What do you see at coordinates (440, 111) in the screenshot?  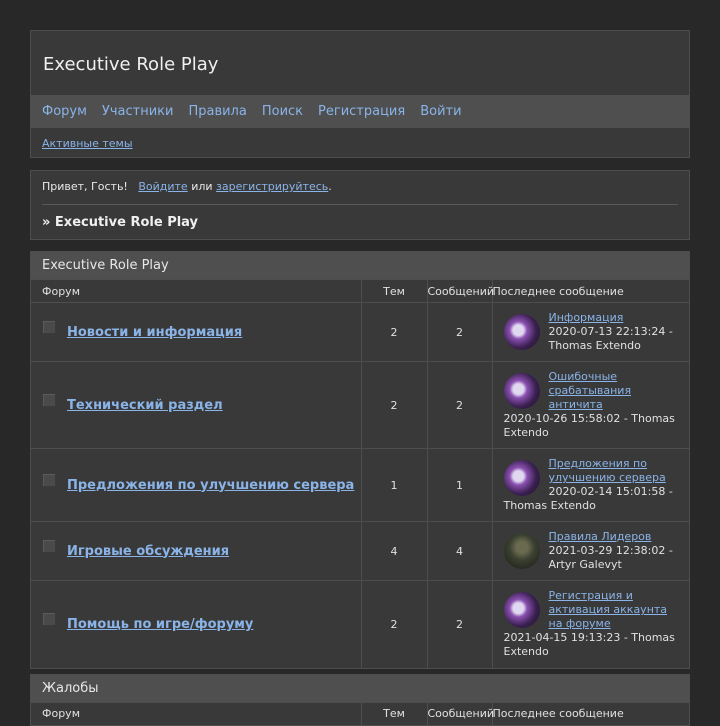 I see `nav-login: Войти` at bounding box center [440, 111].